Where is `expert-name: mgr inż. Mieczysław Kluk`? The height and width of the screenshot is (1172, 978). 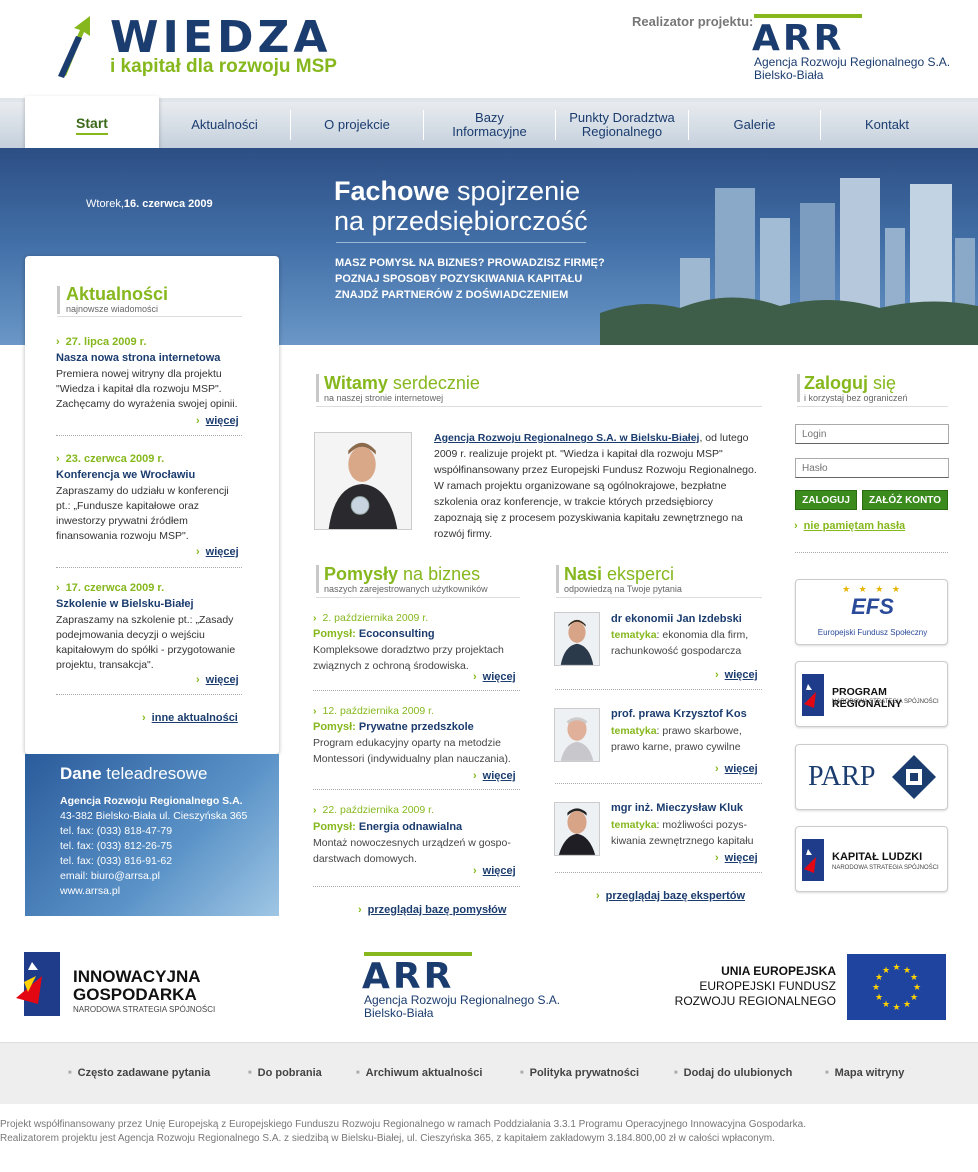
expert-name: mgr inż. Mieczysław Kluk is located at coordinates (677, 808).